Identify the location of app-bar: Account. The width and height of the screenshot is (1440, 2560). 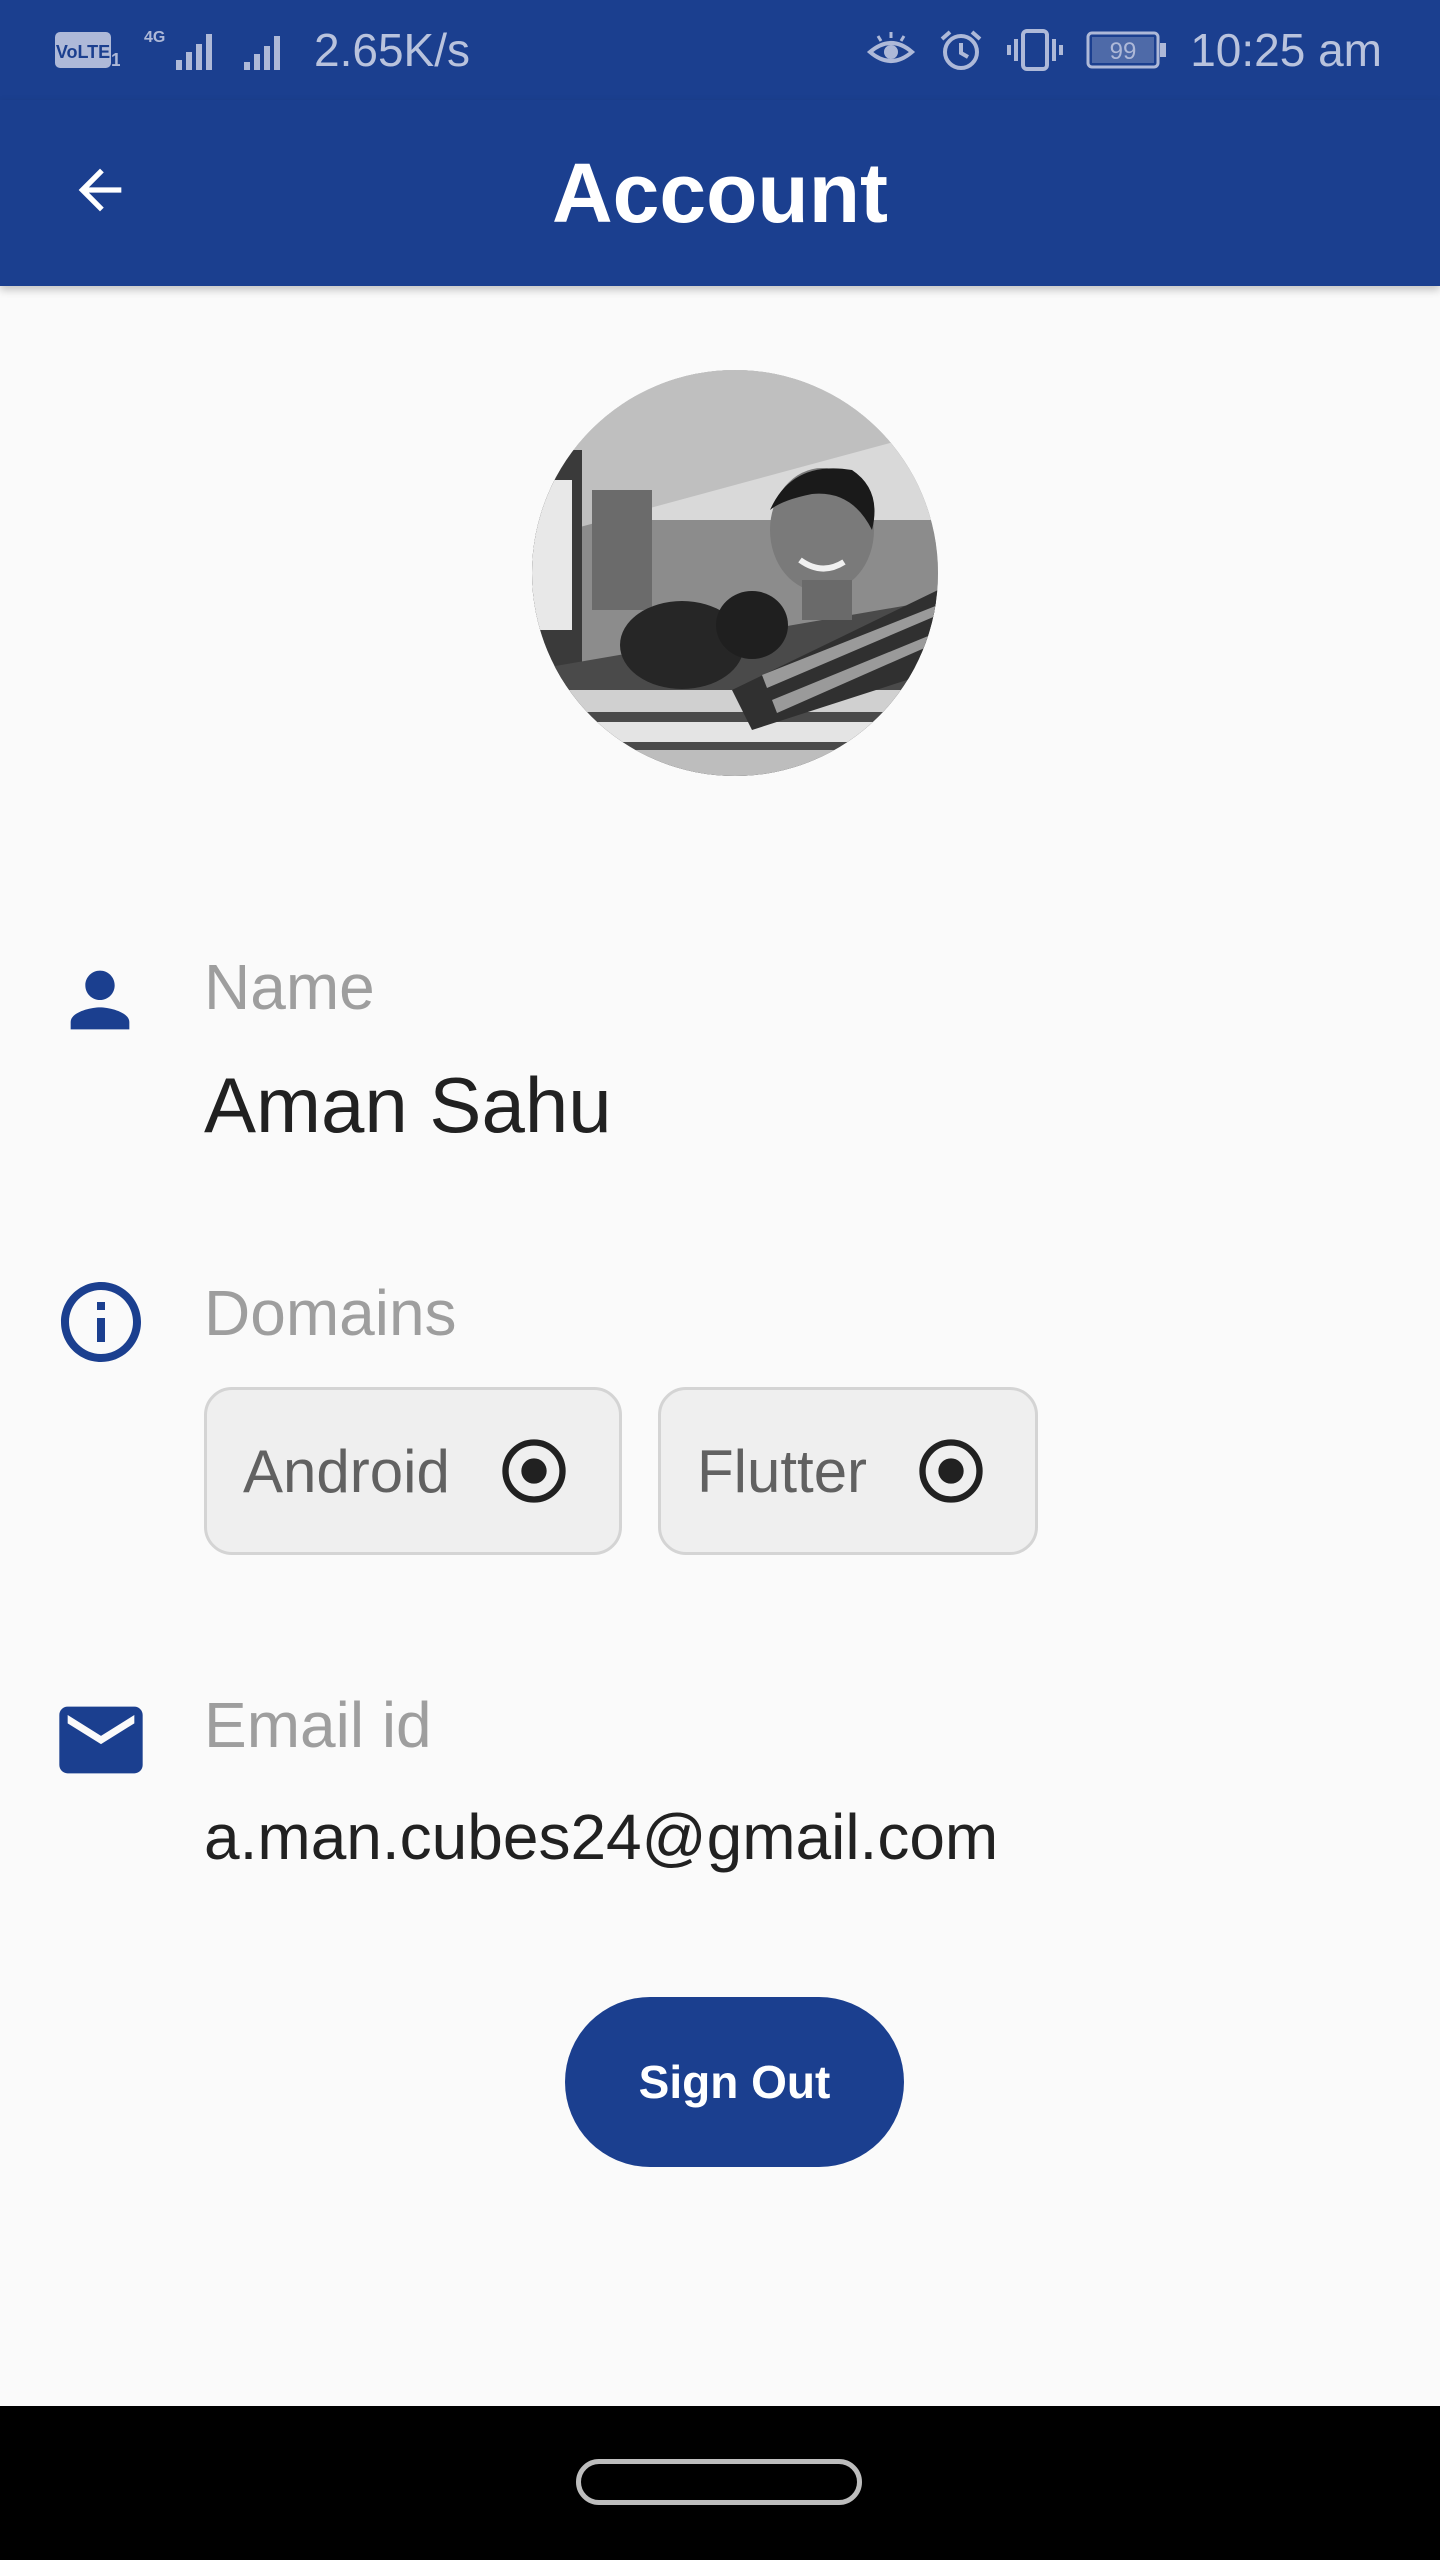
(720, 193).